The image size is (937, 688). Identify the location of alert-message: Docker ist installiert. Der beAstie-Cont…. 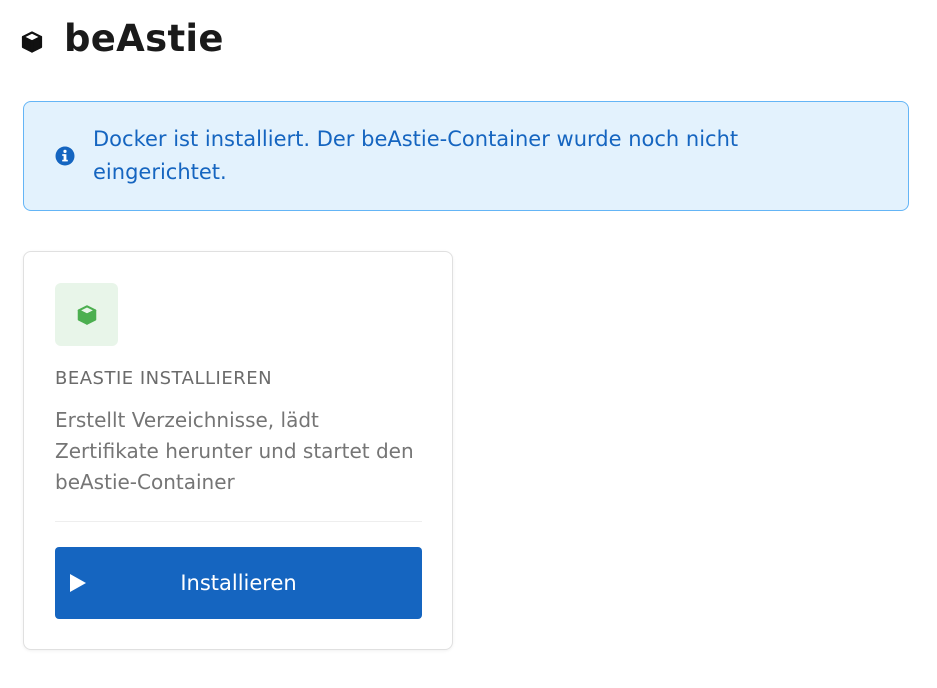
(416, 155).